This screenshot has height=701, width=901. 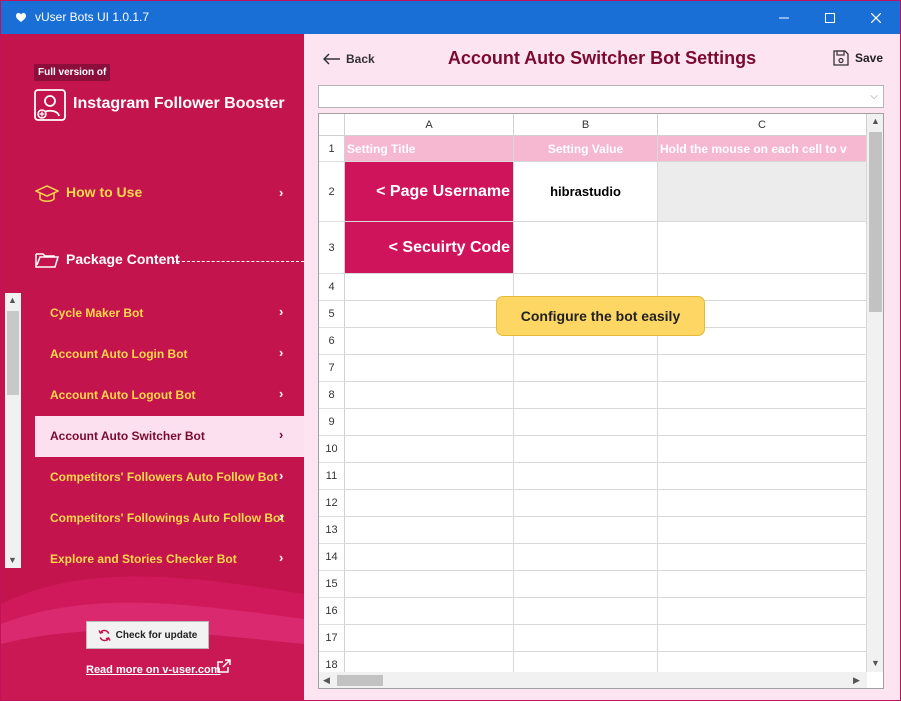 What do you see at coordinates (586, 248) in the screenshot?
I see `setting-value-cell` at bounding box center [586, 248].